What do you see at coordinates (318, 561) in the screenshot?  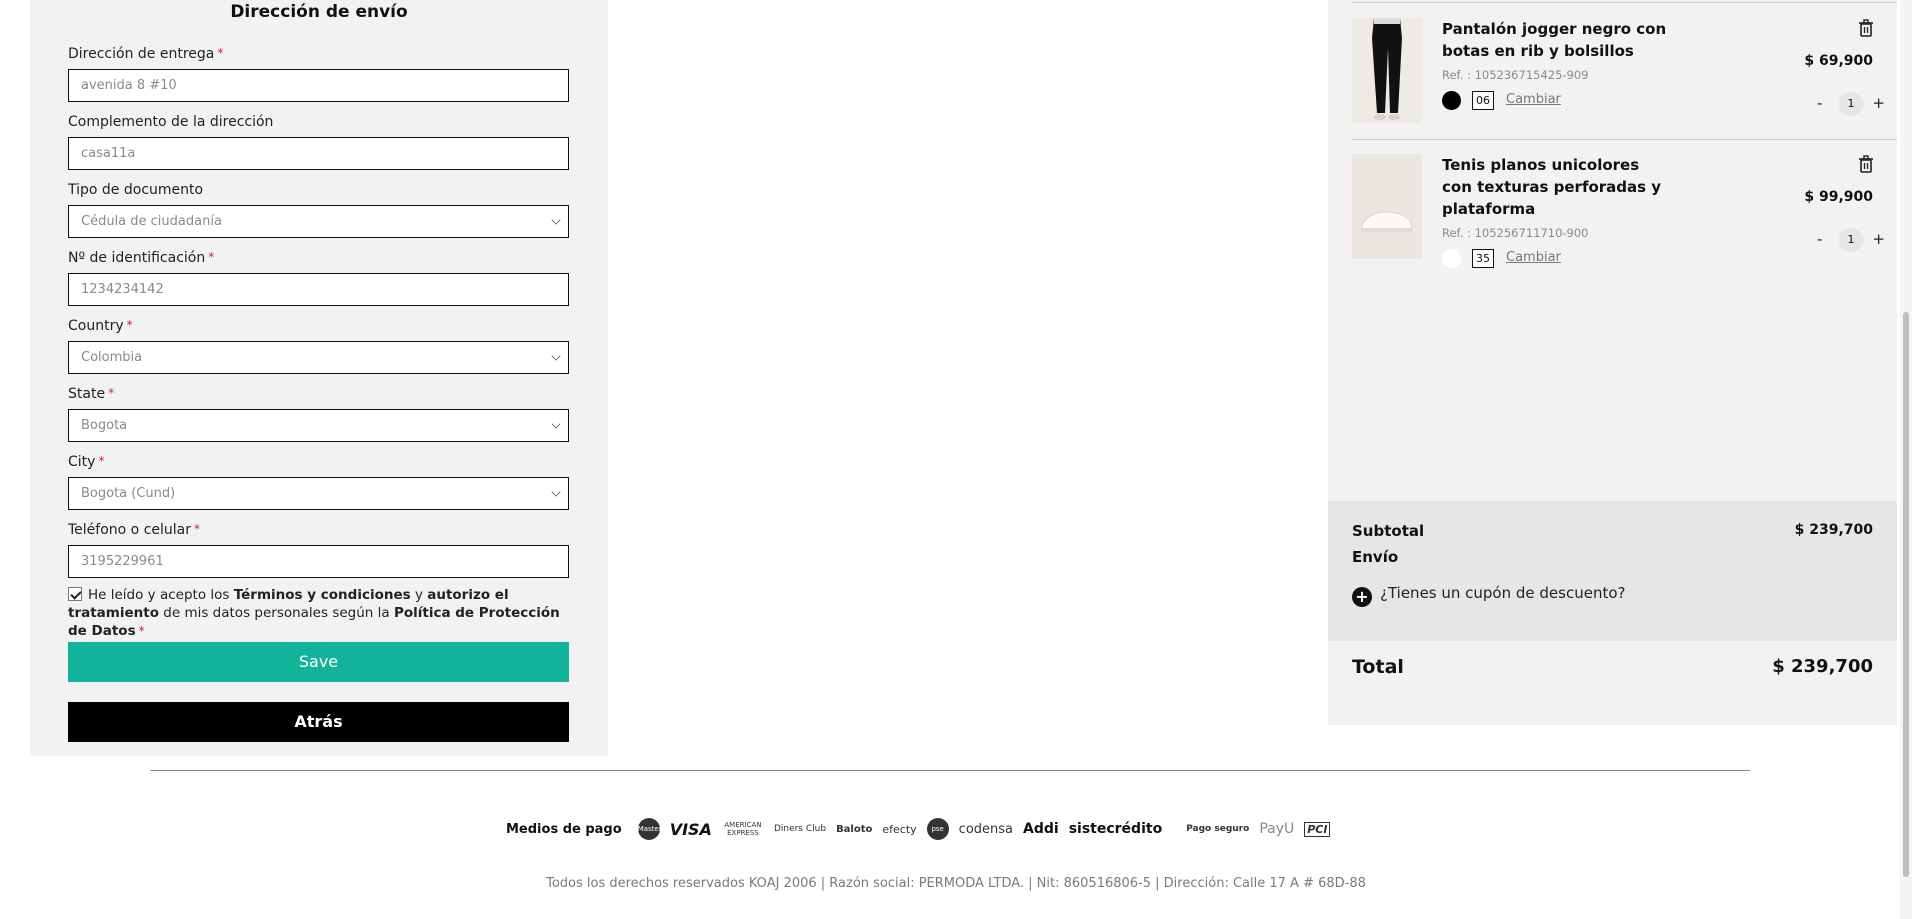 I see `phone-input: 3195229961` at bounding box center [318, 561].